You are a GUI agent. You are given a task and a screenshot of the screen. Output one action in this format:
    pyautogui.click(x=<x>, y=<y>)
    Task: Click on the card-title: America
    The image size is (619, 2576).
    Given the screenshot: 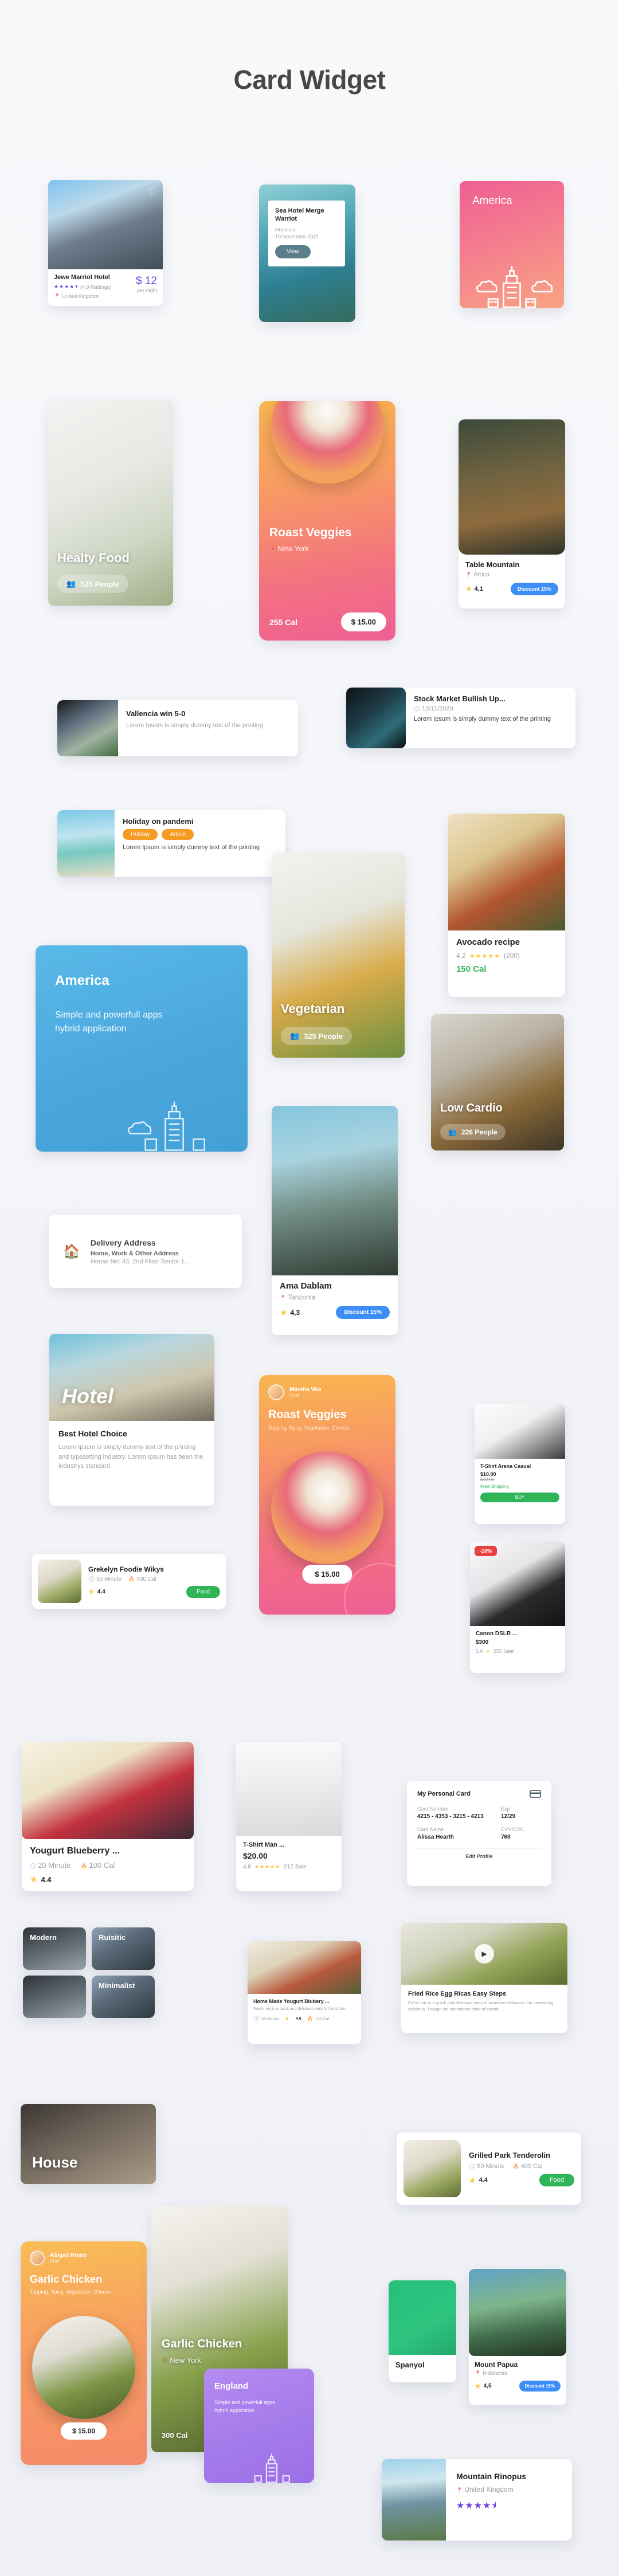 What is the action you would take?
    pyautogui.click(x=492, y=201)
    